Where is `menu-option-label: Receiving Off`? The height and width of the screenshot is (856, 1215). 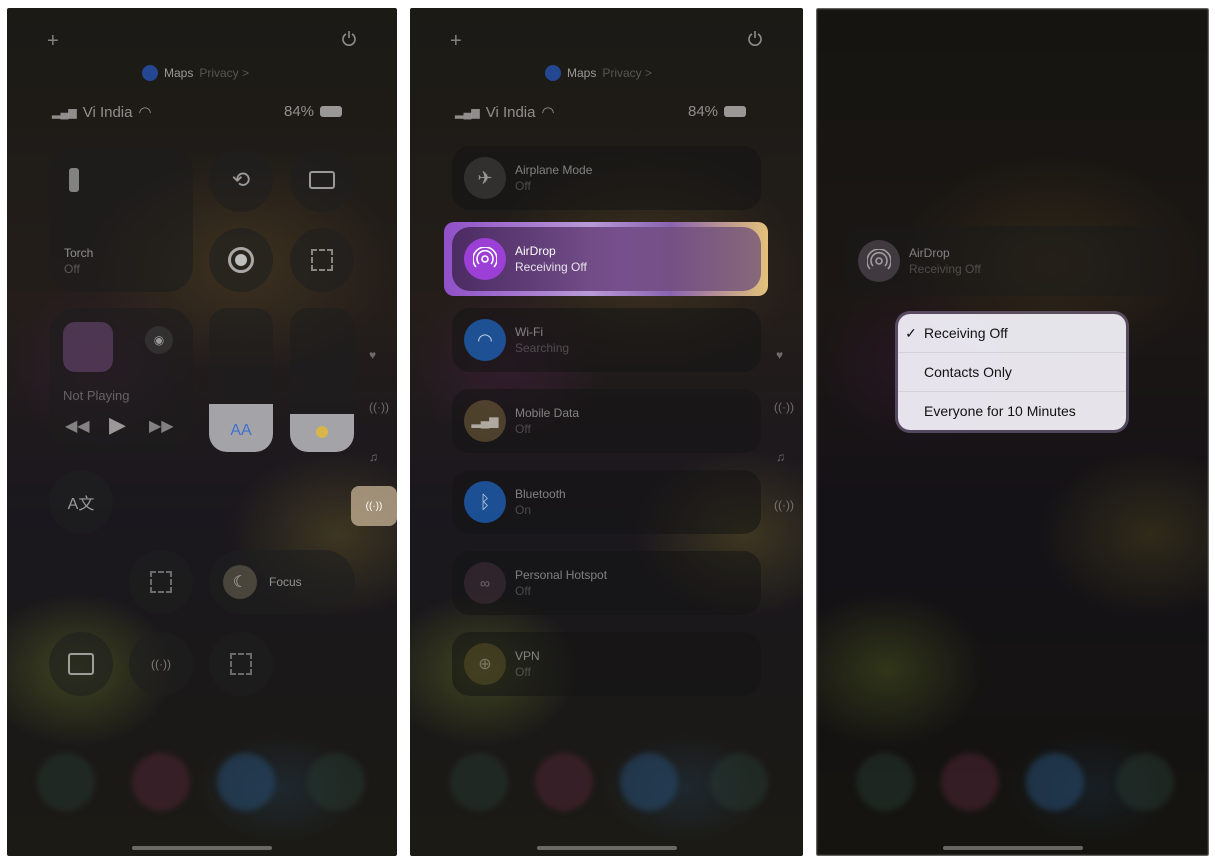 menu-option-label: Receiving Off is located at coordinates (966, 333).